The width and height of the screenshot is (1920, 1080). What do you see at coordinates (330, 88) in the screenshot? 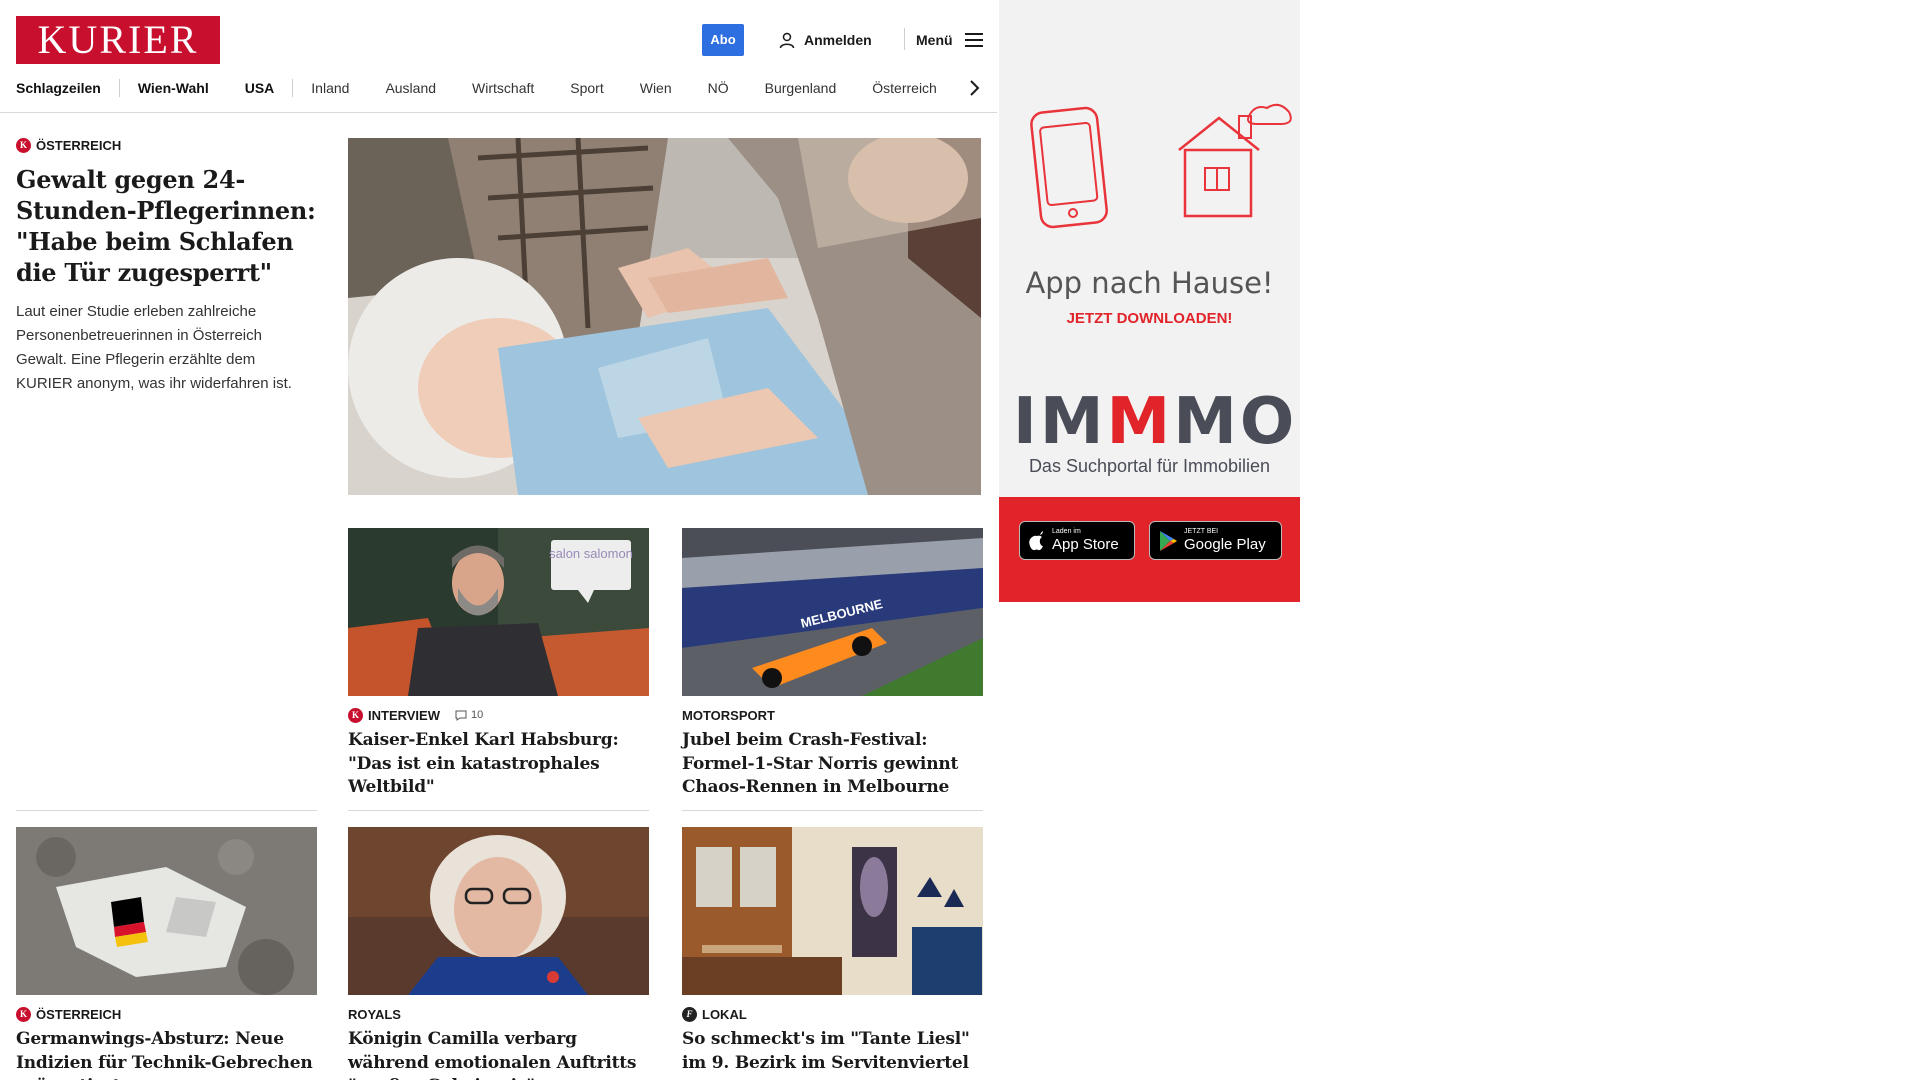
I see `nav-item-inland: Inland` at bounding box center [330, 88].